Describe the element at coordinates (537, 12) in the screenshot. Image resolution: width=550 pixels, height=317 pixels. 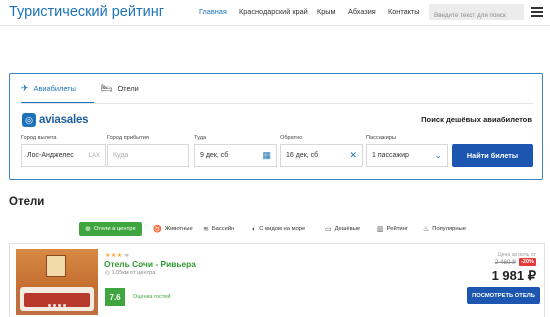
I see `menu-icon` at that location.